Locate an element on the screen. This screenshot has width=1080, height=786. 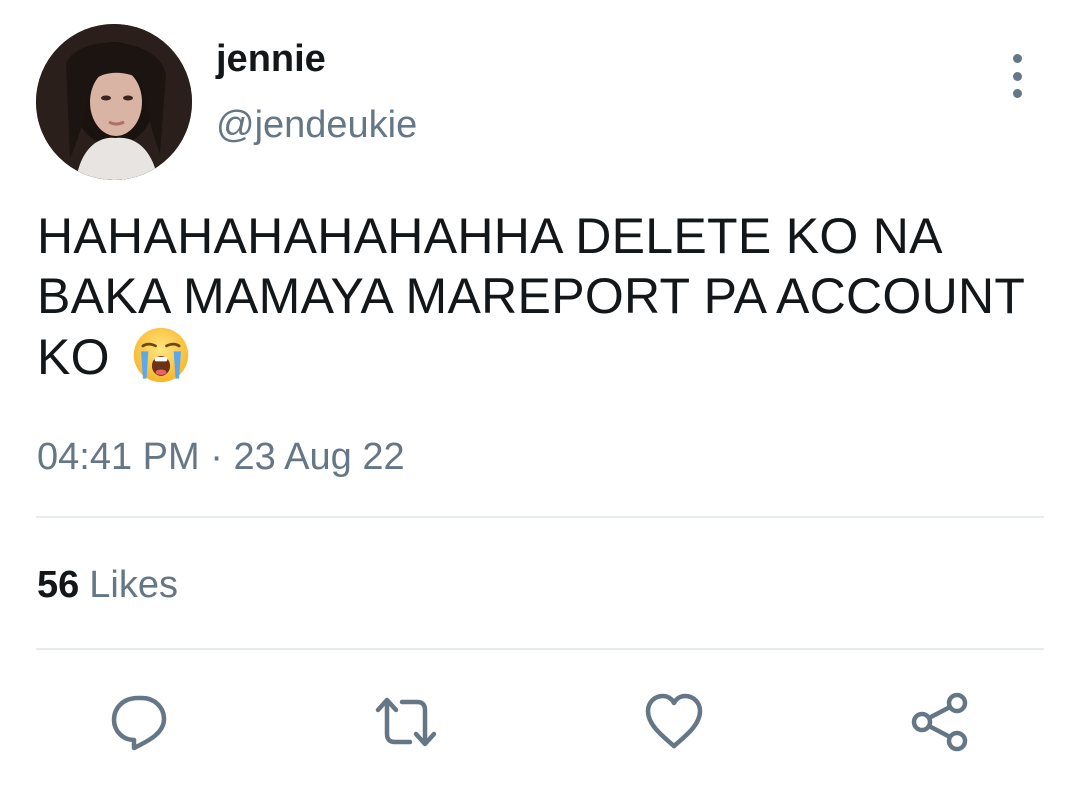
likes-count-link: 56 Likes is located at coordinates (107, 585).